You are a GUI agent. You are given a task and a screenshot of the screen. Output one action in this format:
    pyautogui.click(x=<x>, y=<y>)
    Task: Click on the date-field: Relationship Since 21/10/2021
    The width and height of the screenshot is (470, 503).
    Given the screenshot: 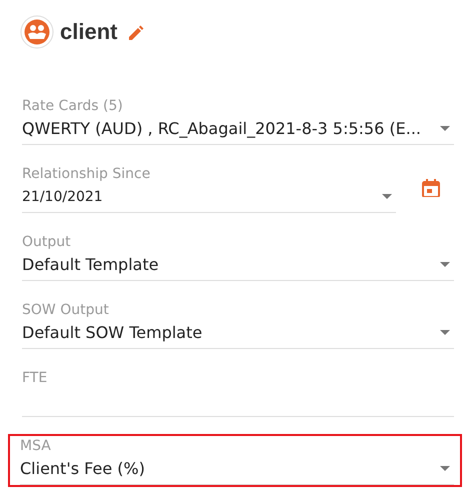 What is the action you would take?
    pyautogui.click(x=209, y=188)
    